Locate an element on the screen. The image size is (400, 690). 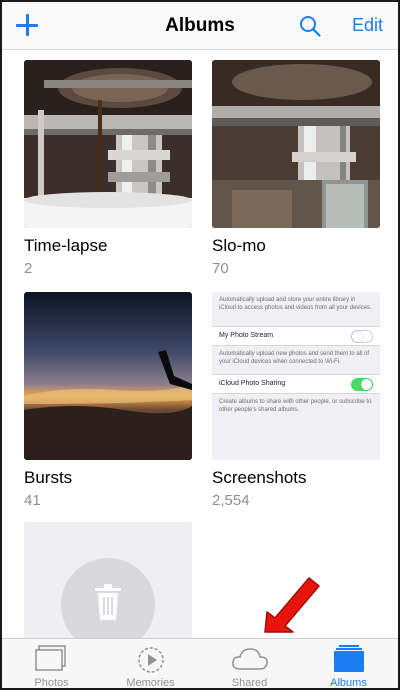
album-time-lapse: Time-lapse 2 is located at coordinates (108, 168).